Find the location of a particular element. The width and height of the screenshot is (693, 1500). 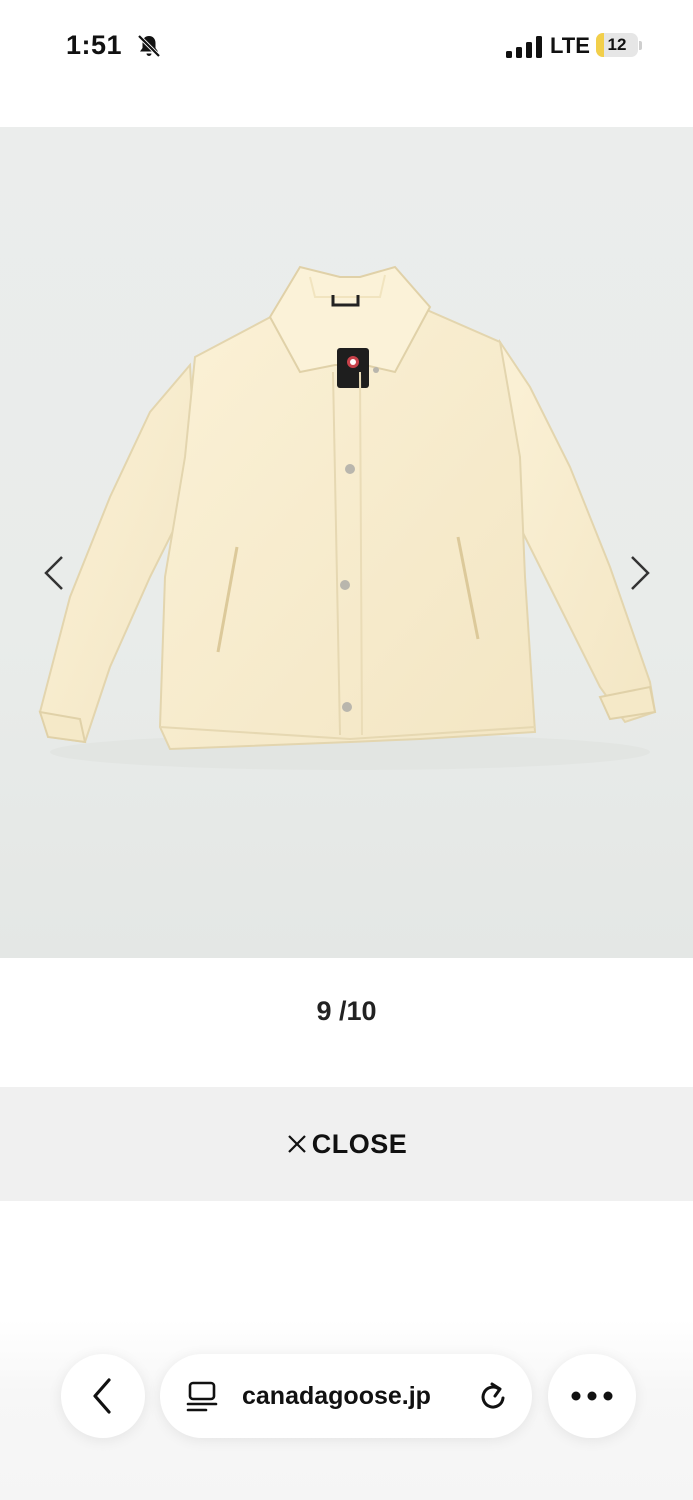

url-bar: canadagoose.jp is located at coordinates (346, 1396).